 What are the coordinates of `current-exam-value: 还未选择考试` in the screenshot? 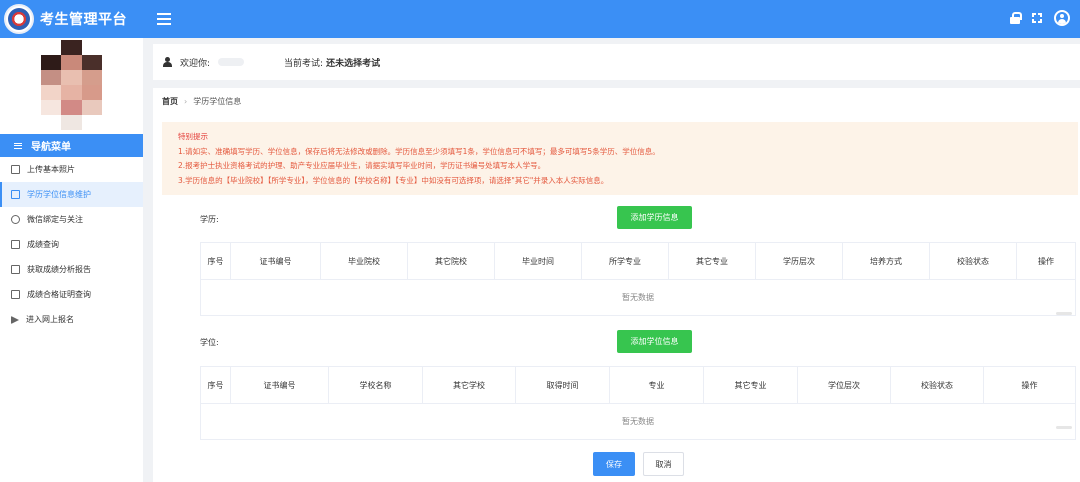 It's located at (353, 63).